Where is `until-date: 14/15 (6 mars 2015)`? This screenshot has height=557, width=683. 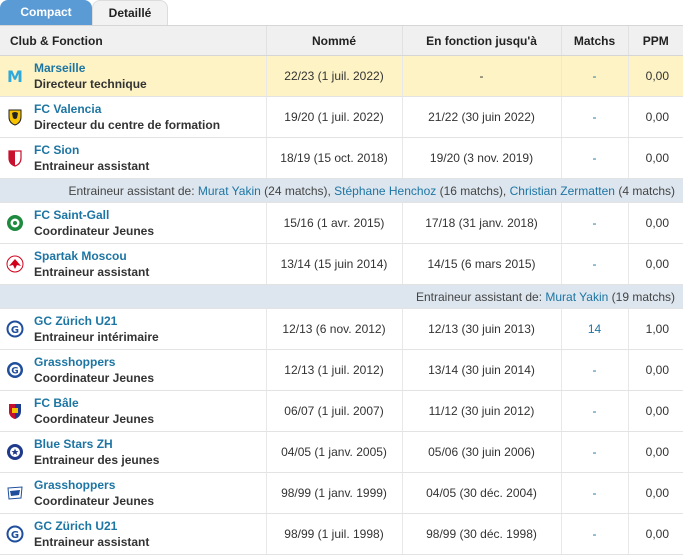
until-date: 14/15 (6 mars 2015) is located at coordinates (481, 264).